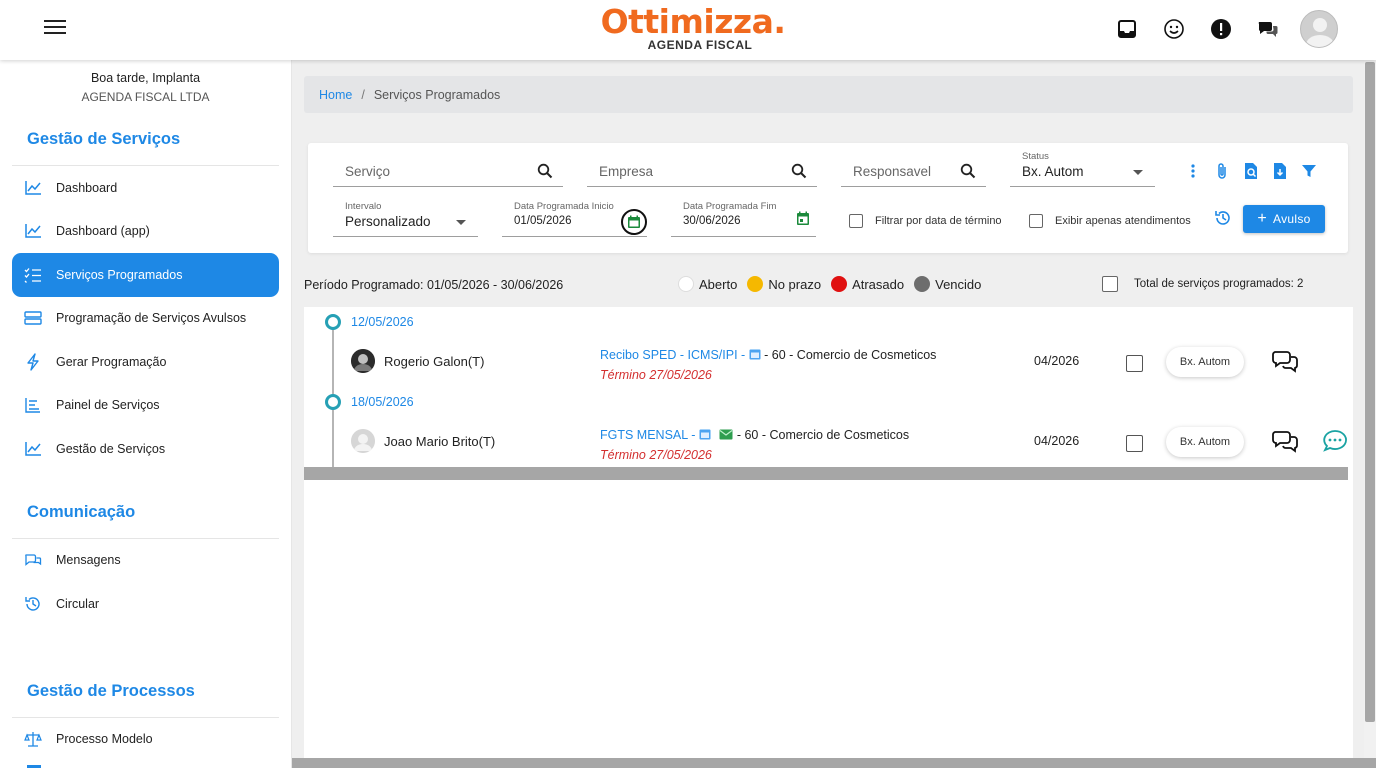 The width and height of the screenshot is (1376, 768). I want to click on hamburger-menu-icon, so click(55, 29).